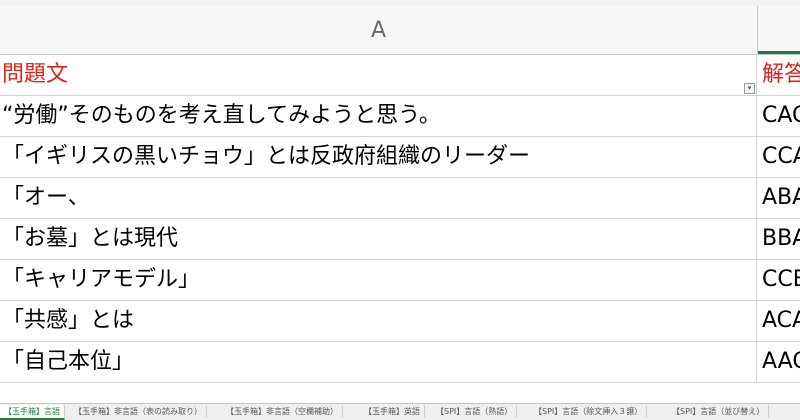  What do you see at coordinates (778, 239) in the screenshot?
I see `cell-b: BBA` at bounding box center [778, 239].